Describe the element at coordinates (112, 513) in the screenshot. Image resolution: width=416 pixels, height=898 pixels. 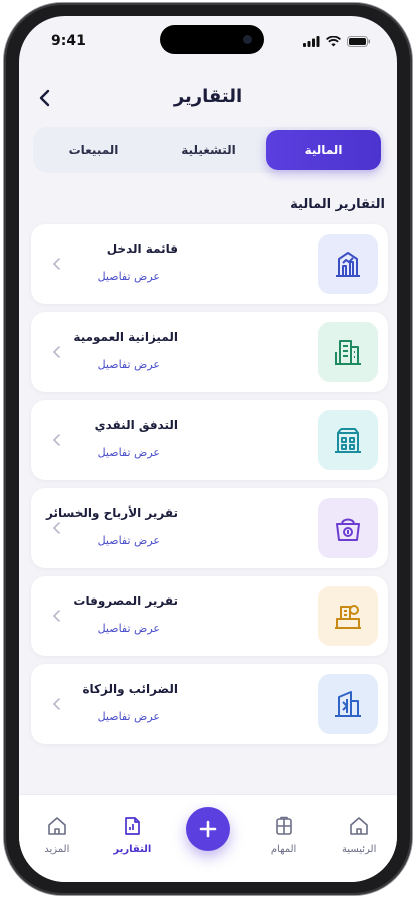
I see `report-name: تقرير الأرباح والخسائر` at that location.